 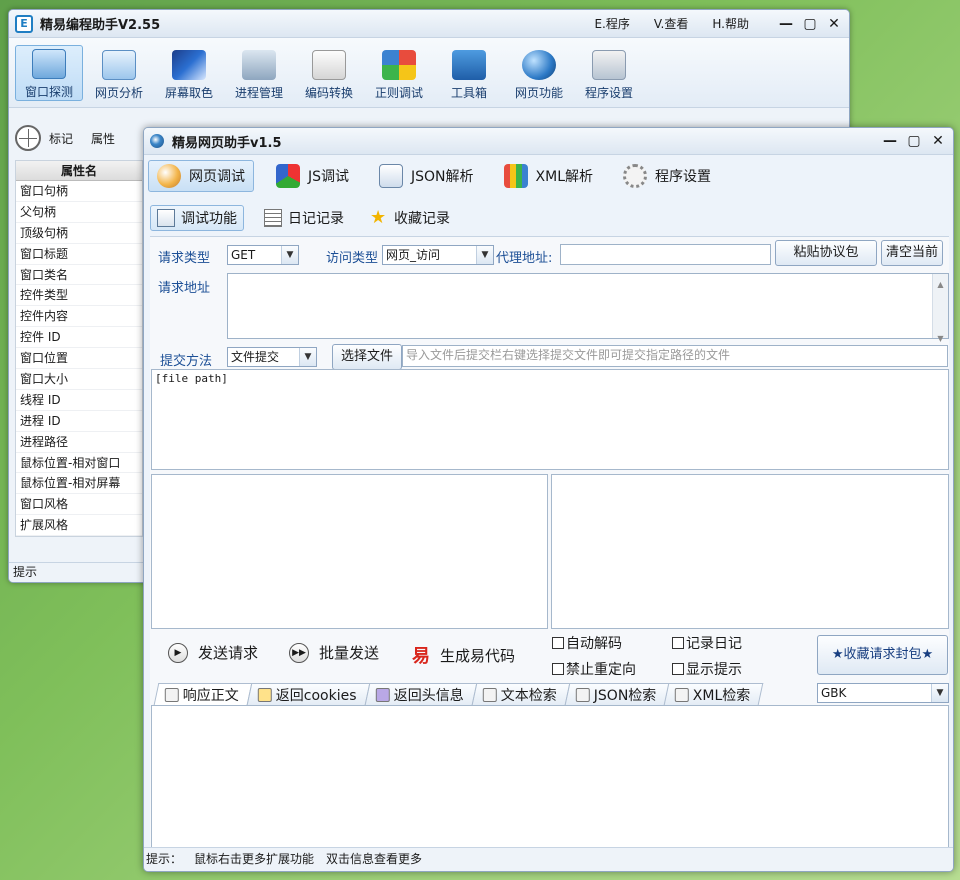 What do you see at coordinates (304, 218) in the screenshot?
I see `subtab-log-records: 日记记录` at bounding box center [304, 218].